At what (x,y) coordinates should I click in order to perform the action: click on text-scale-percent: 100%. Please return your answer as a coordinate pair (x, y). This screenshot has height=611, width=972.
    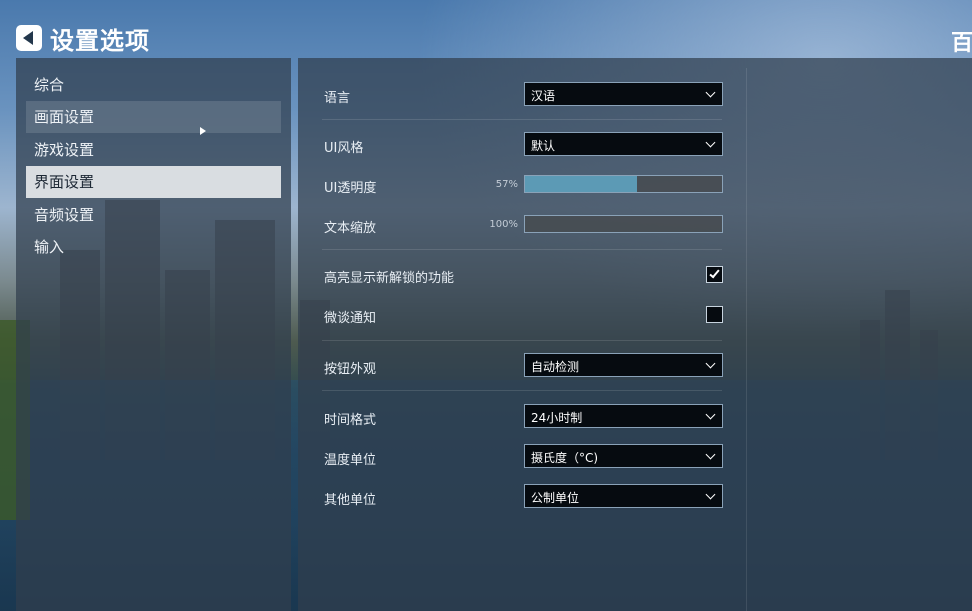
    Looking at the image, I should click on (503, 224).